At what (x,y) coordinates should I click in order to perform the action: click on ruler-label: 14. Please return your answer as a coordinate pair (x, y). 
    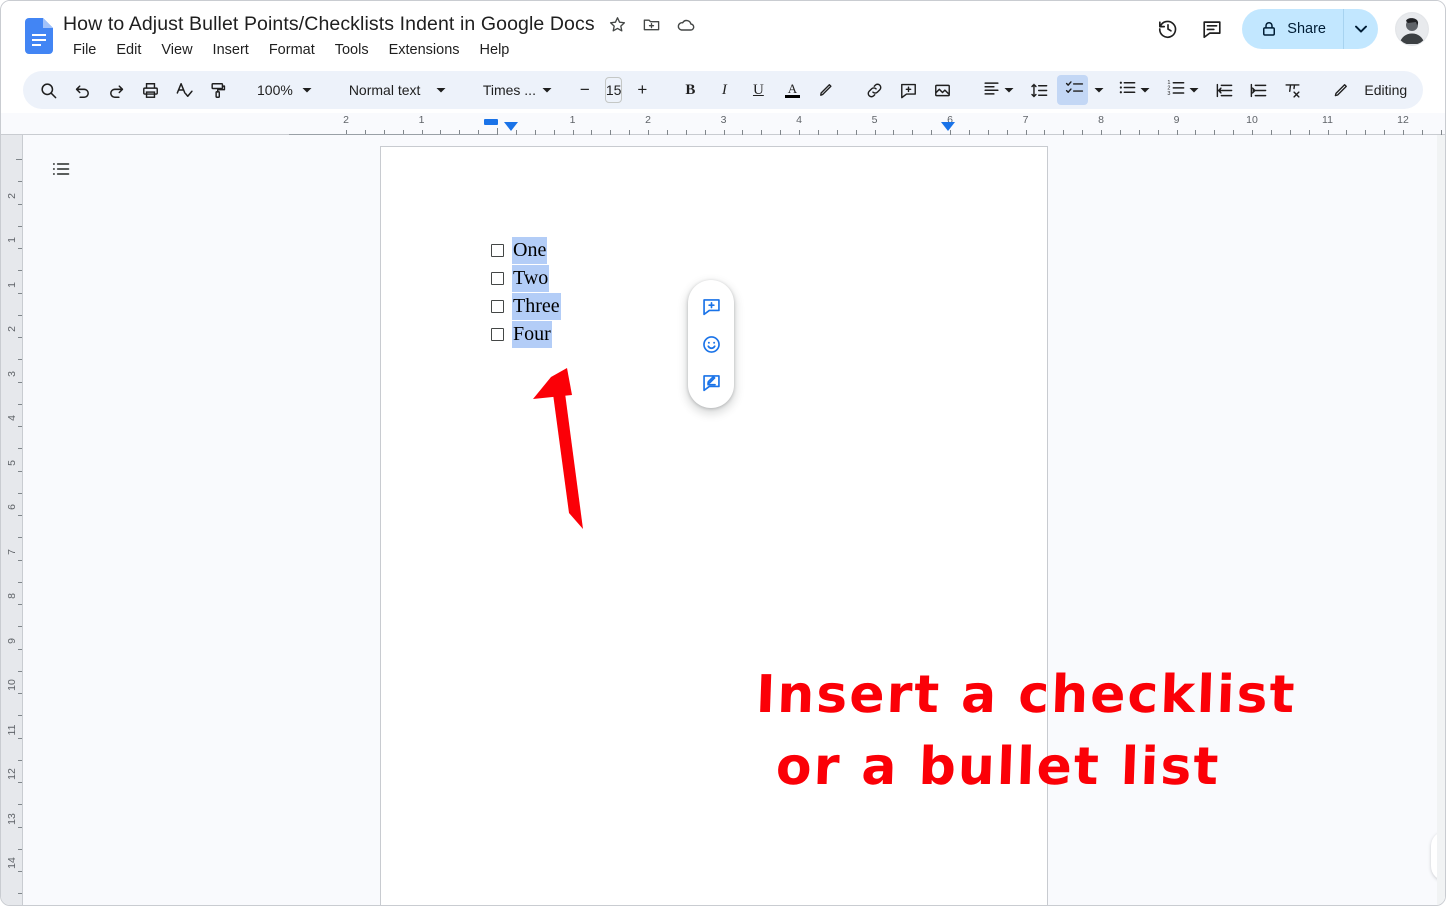
    Looking at the image, I should click on (12, 863).